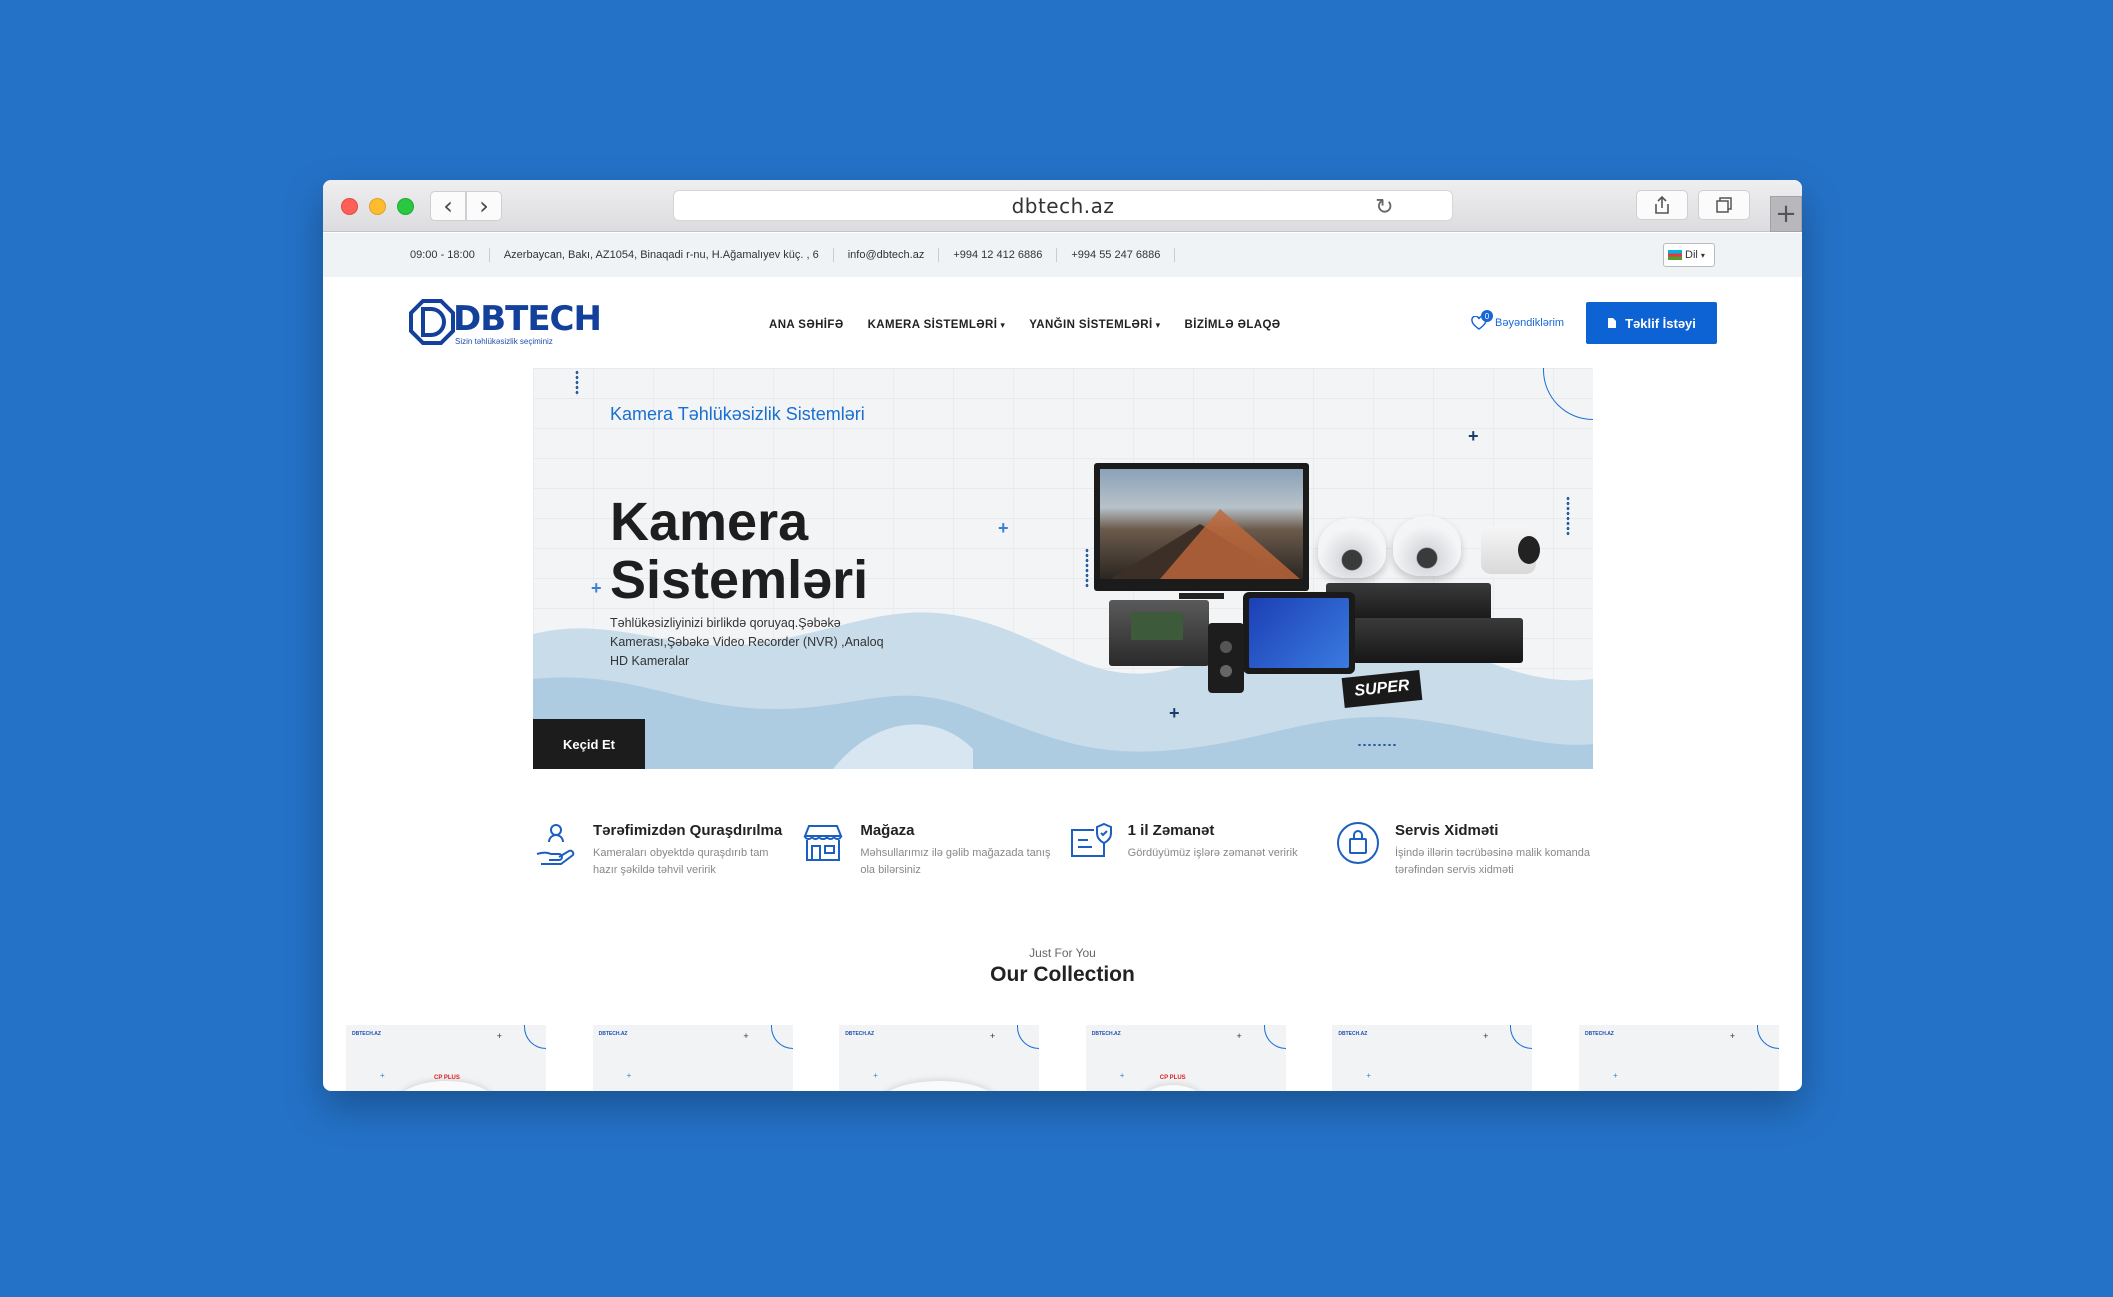  What do you see at coordinates (555, 844) in the screenshot?
I see `hand-installation-icon` at bounding box center [555, 844].